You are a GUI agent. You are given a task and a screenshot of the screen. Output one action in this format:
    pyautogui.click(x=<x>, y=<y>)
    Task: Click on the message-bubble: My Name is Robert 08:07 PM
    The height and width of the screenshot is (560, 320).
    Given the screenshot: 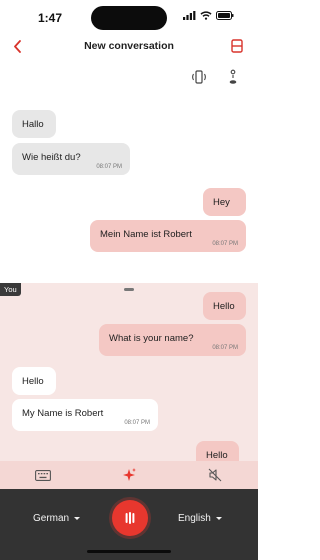 What is the action you would take?
    pyautogui.click(x=85, y=415)
    